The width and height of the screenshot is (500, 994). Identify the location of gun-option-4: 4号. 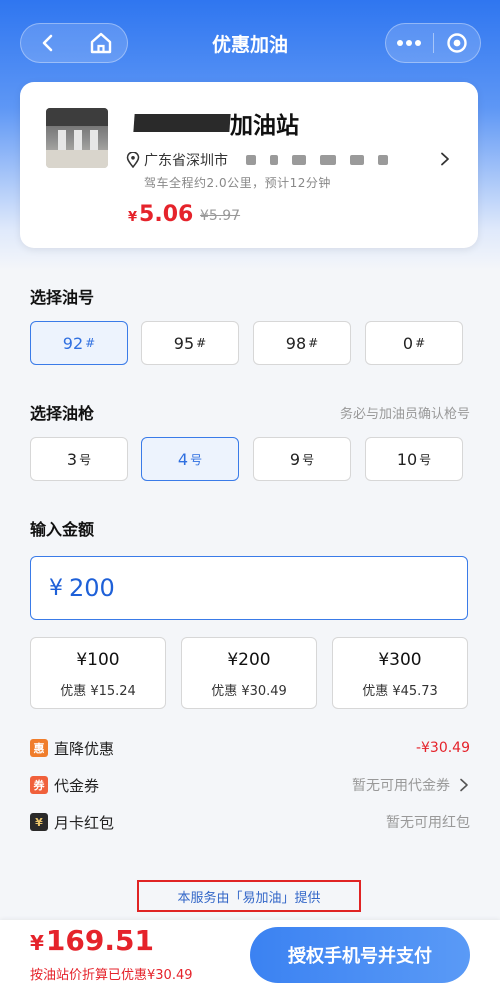
(190, 459).